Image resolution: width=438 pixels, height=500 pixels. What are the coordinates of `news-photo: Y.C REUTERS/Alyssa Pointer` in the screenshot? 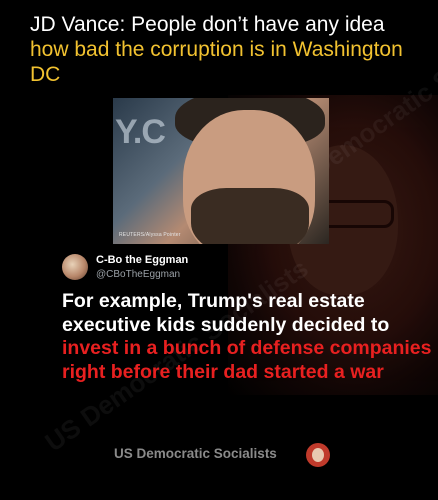 It's located at (221, 171).